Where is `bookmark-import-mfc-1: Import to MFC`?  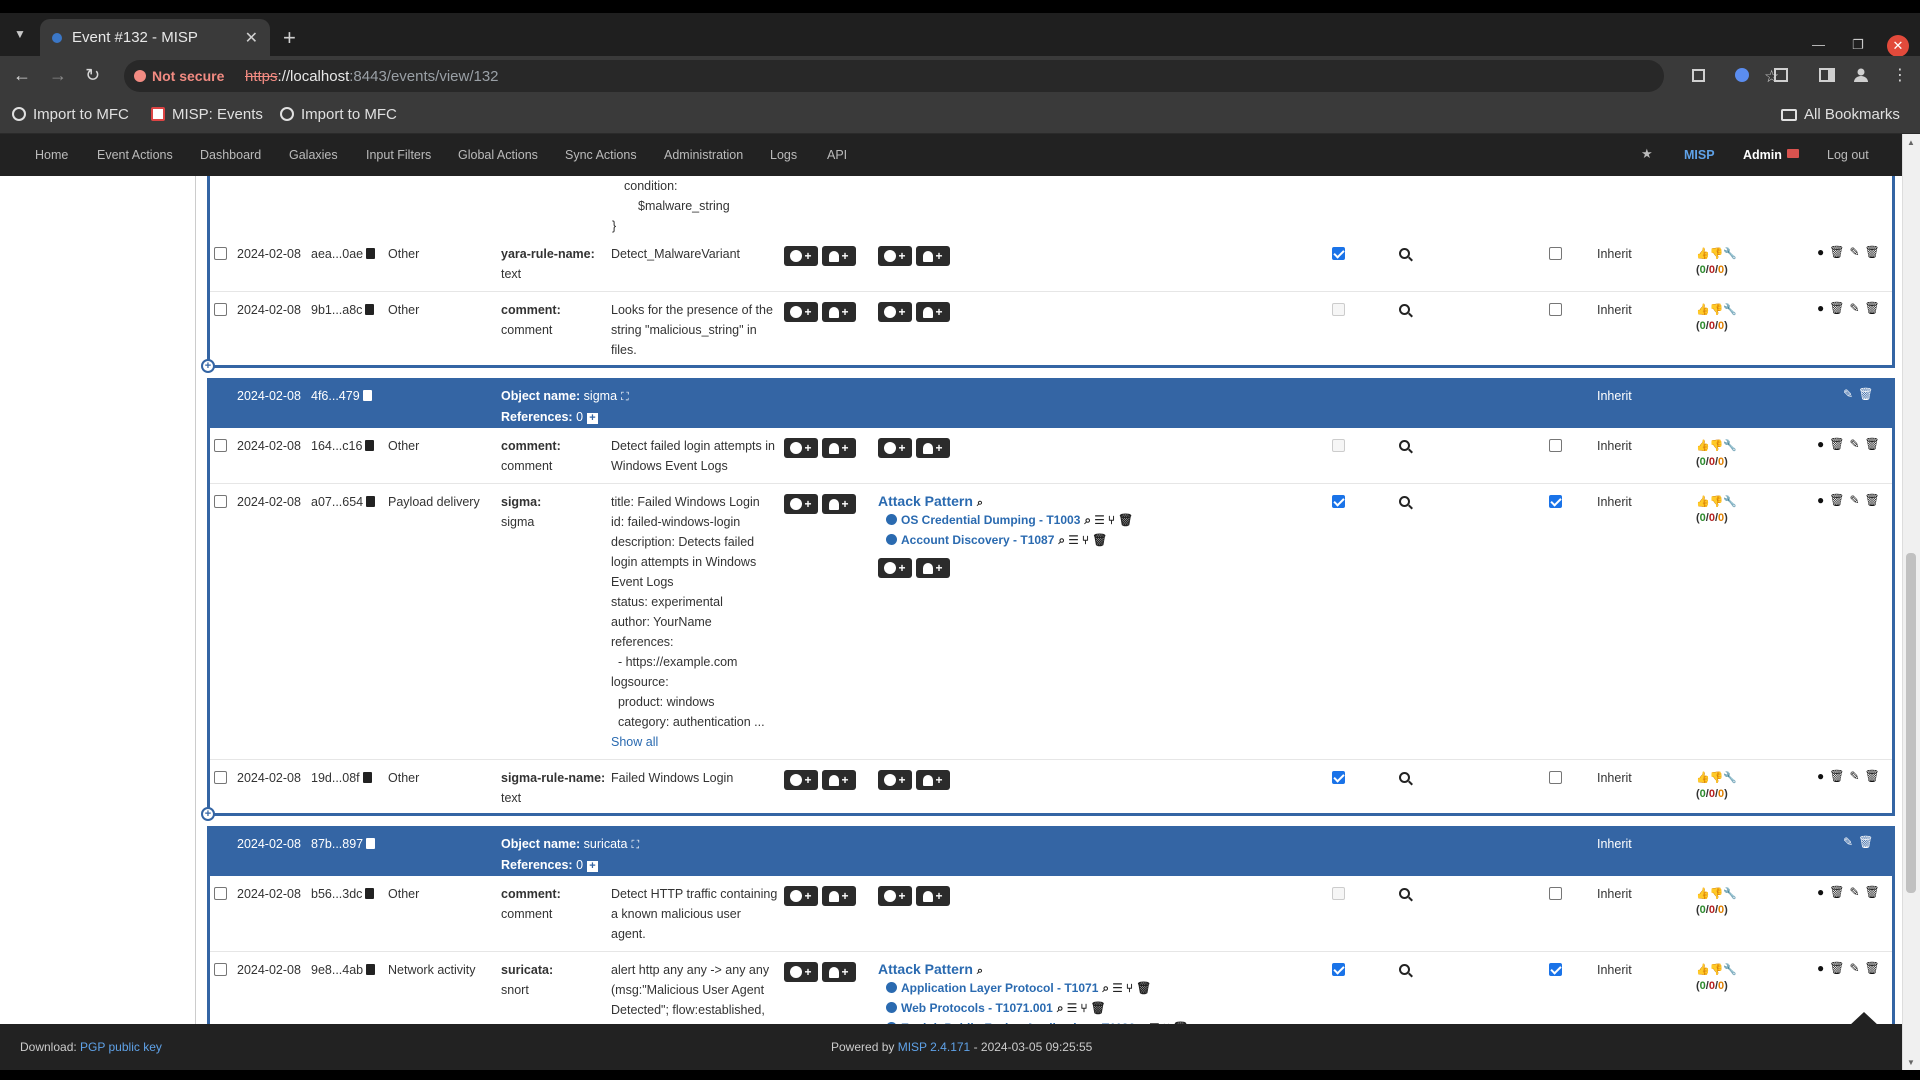 bookmark-import-mfc-1: Import to MFC is located at coordinates (70, 114).